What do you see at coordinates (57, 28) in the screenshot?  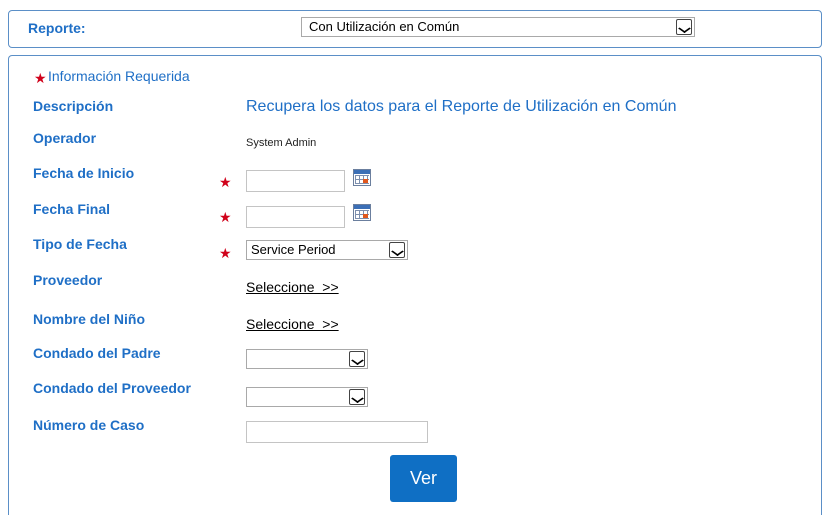 I see `report-label: Reporte:` at bounding box center [57, 28].